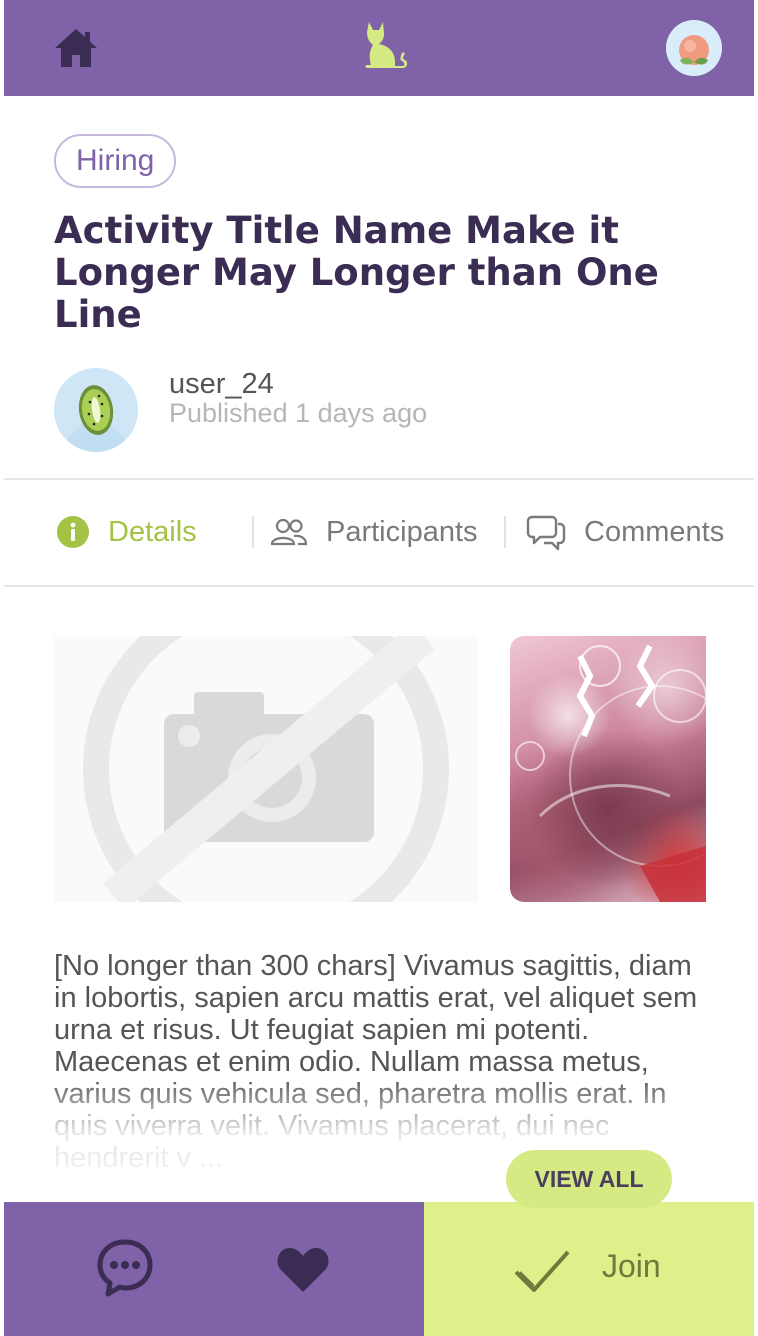 Image resolution: width=758 pixels, height=1336 pixels. Describe the element at coordinates (115, 161) in the screenshot. I see `category-tag: Hiring` at that location.